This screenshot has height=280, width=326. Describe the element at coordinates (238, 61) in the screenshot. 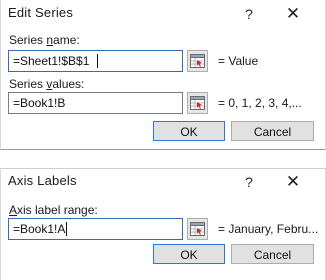

I see `series-name-preview: = Value` at that location.